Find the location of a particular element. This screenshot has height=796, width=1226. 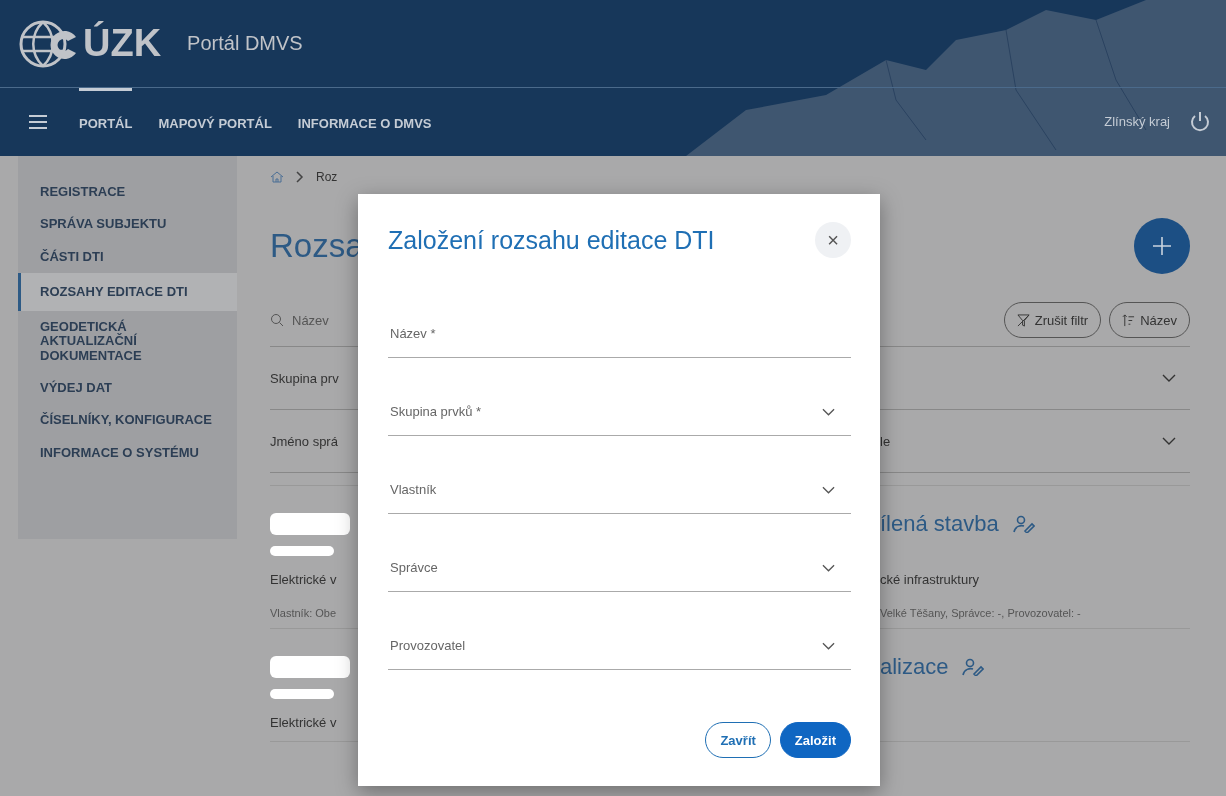

card-title: alizace is located at coordinates (914, 667).